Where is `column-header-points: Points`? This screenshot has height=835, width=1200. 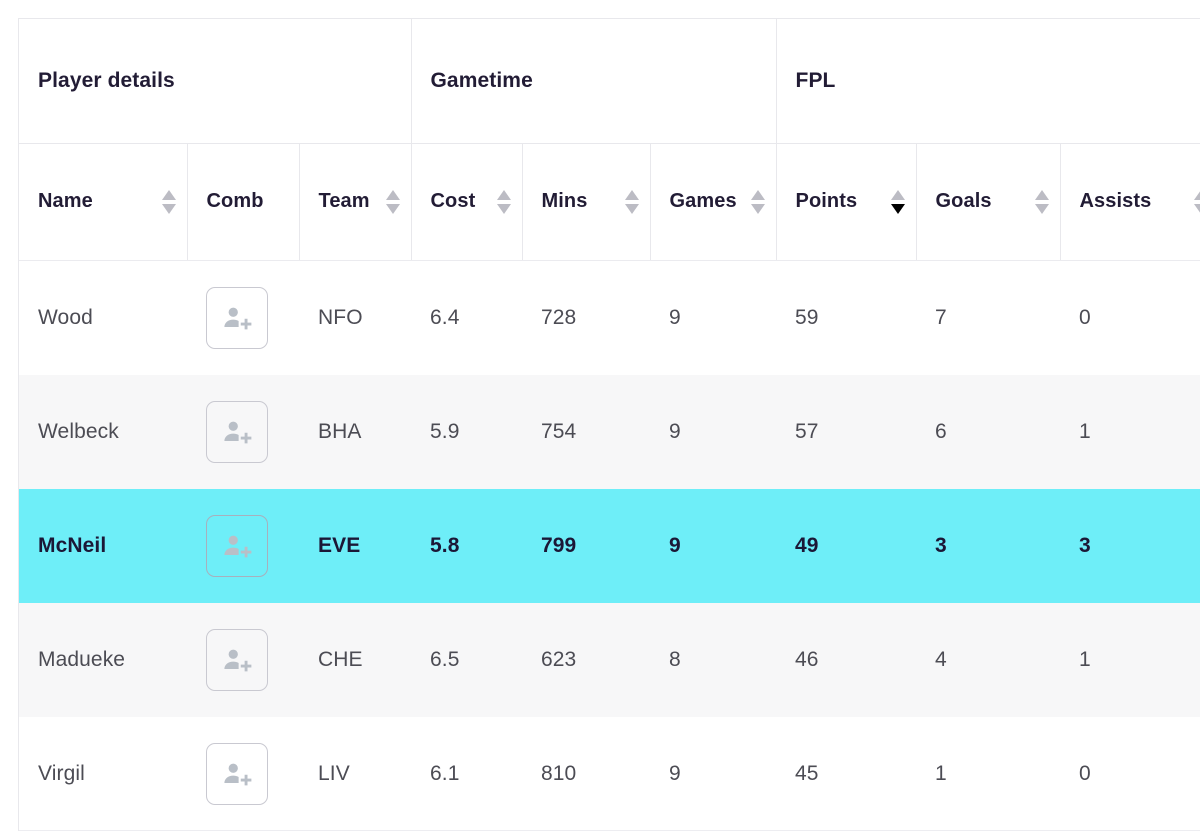
column-header-points: Points is located at coordinates (846, 202).